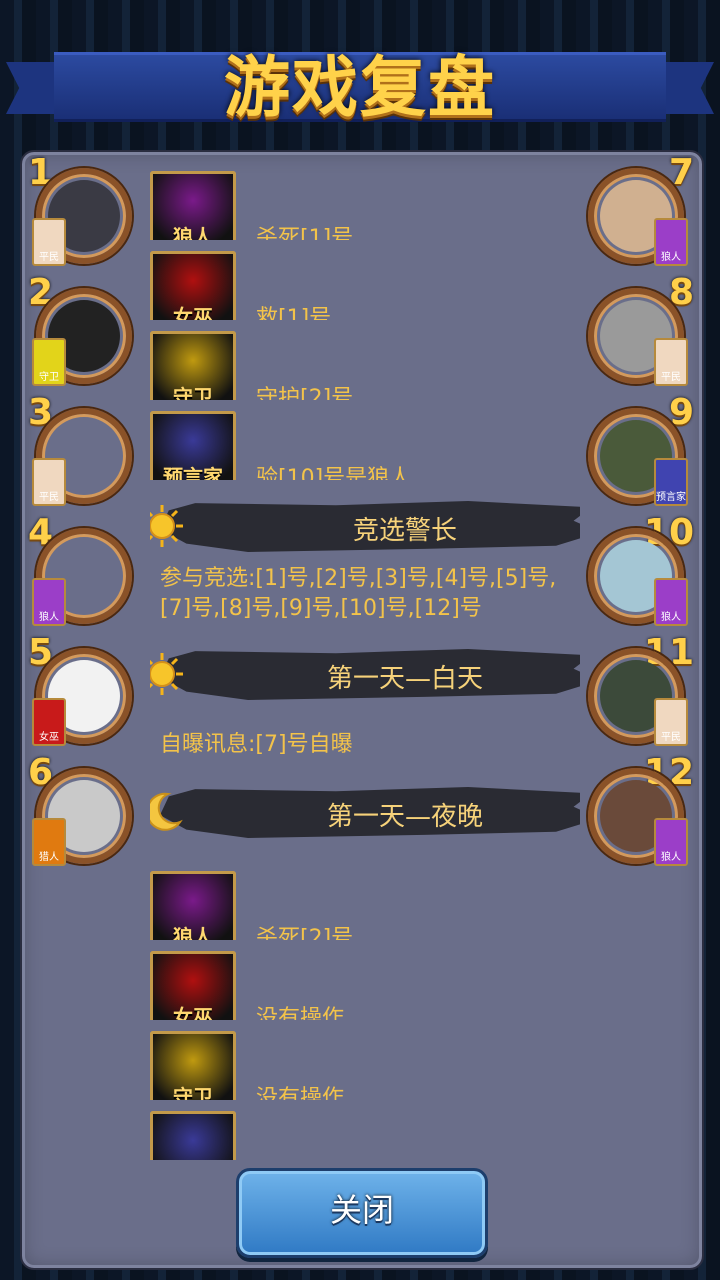 This screenshot has height=1280, width=720. Describe the element at coordinates (256, 744) in the screenshot. I see `day1-reveal: 自曝讯息:[7]号自曝` at that location.